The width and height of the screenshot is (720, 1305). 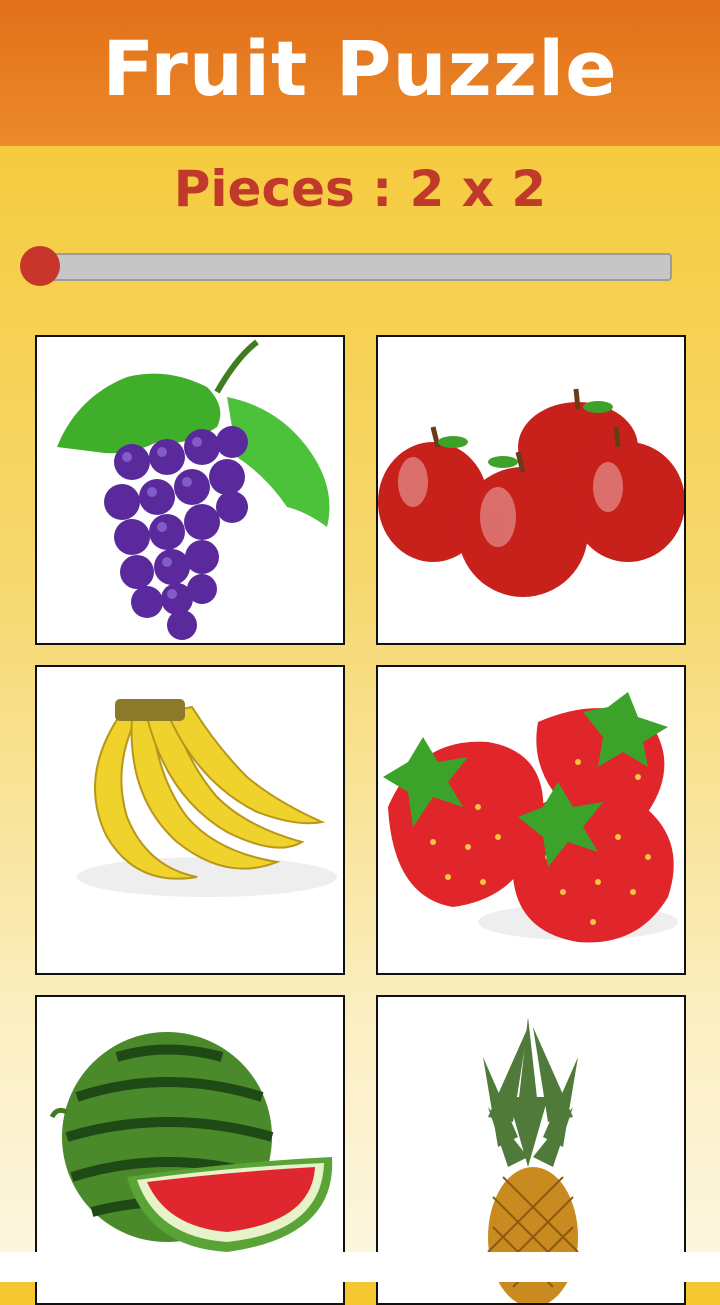 I want to click on app-title: Fruit Puzzle, so click(x=360, y=68).